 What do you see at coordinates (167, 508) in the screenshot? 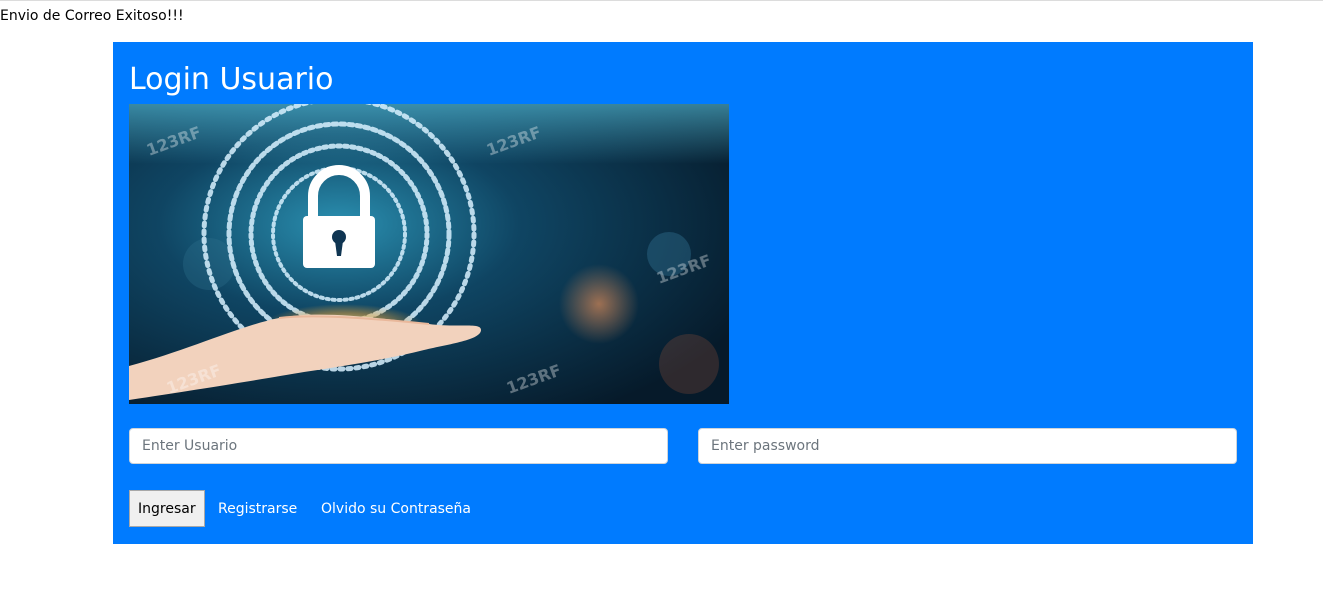
I see `login-button: Ingresar` at bounding box center [167, 508].